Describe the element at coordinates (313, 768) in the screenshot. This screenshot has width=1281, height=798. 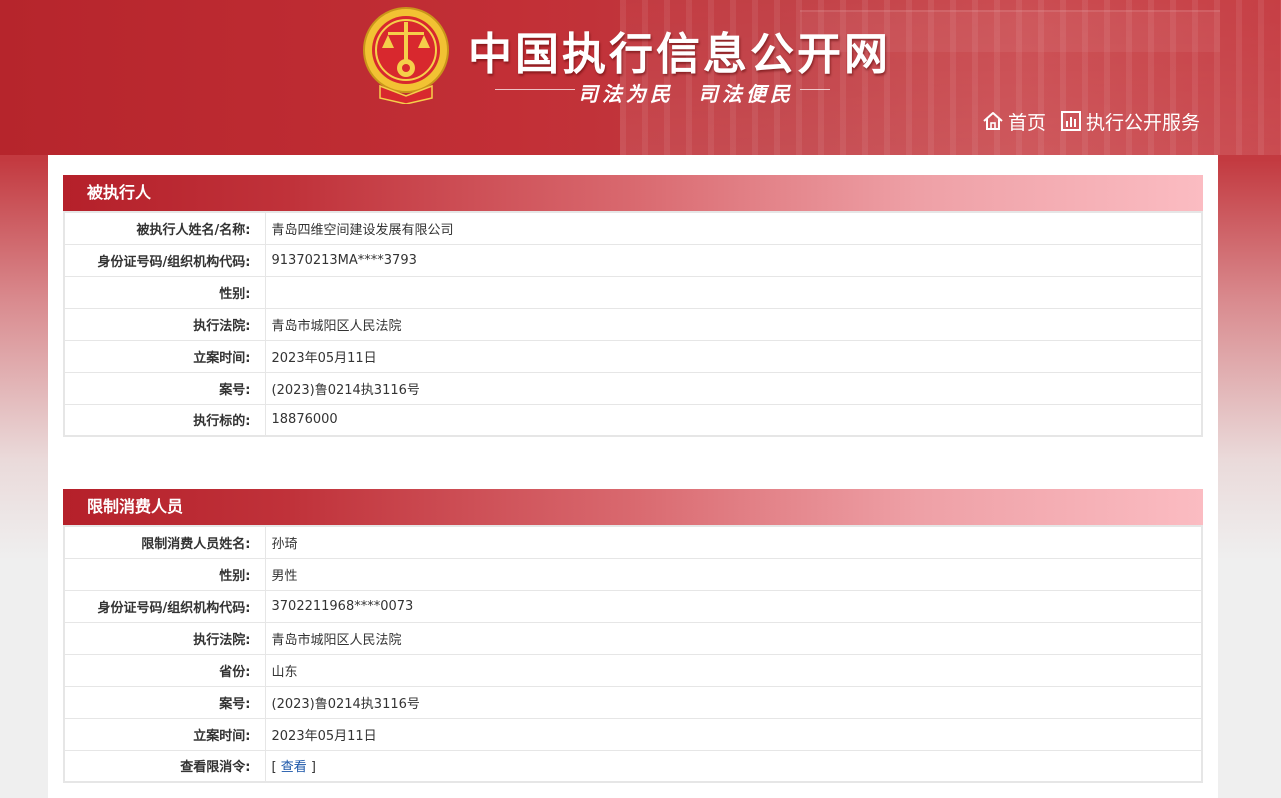
I see `bracket-close: ]` at that location.